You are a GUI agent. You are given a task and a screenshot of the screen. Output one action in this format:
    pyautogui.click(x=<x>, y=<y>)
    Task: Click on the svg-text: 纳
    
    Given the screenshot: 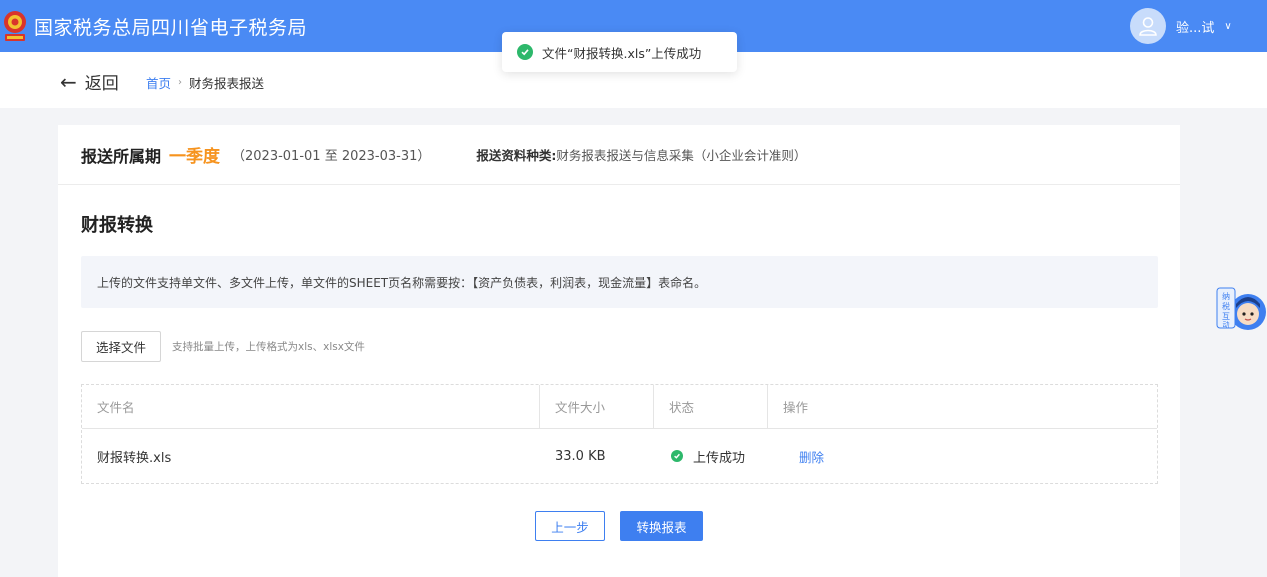 What is the action you would take?
    pyautogui.click(x=1226, y=296)
    